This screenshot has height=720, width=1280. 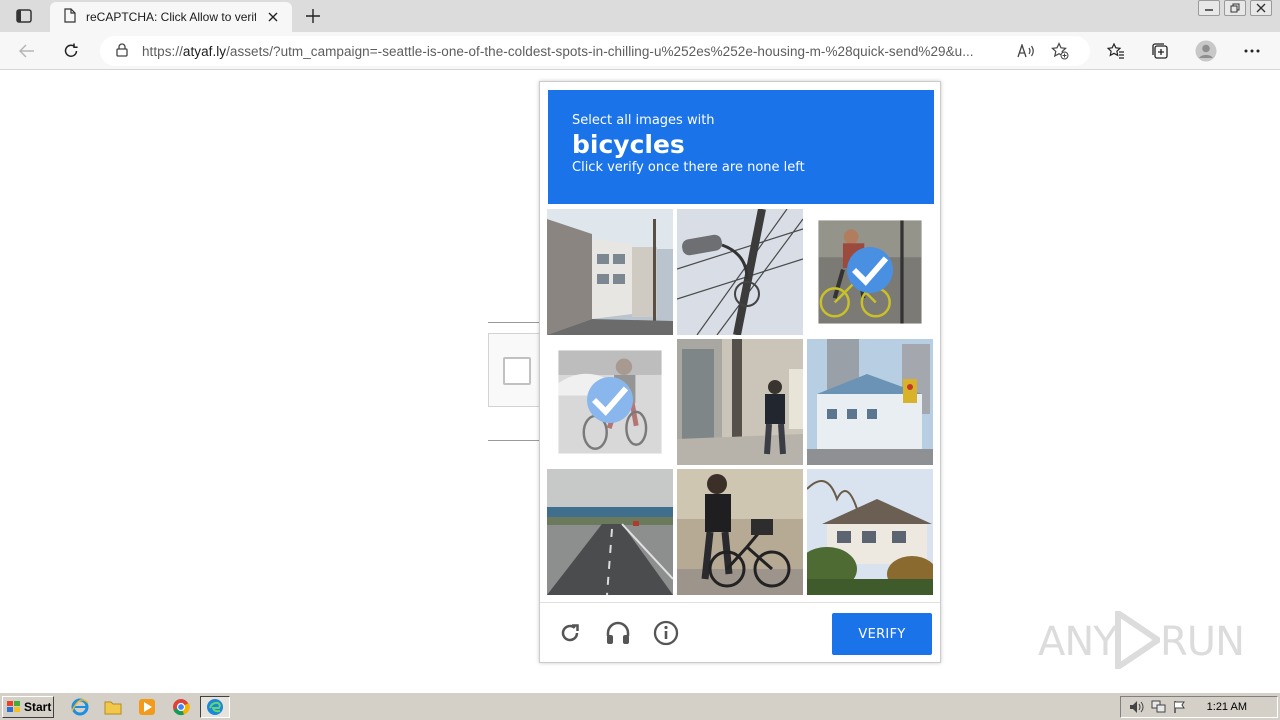 What do you see at coordinates (1160, 51) in the screenshot?
I see `collections-icon` at bounding box center [1160, 51].